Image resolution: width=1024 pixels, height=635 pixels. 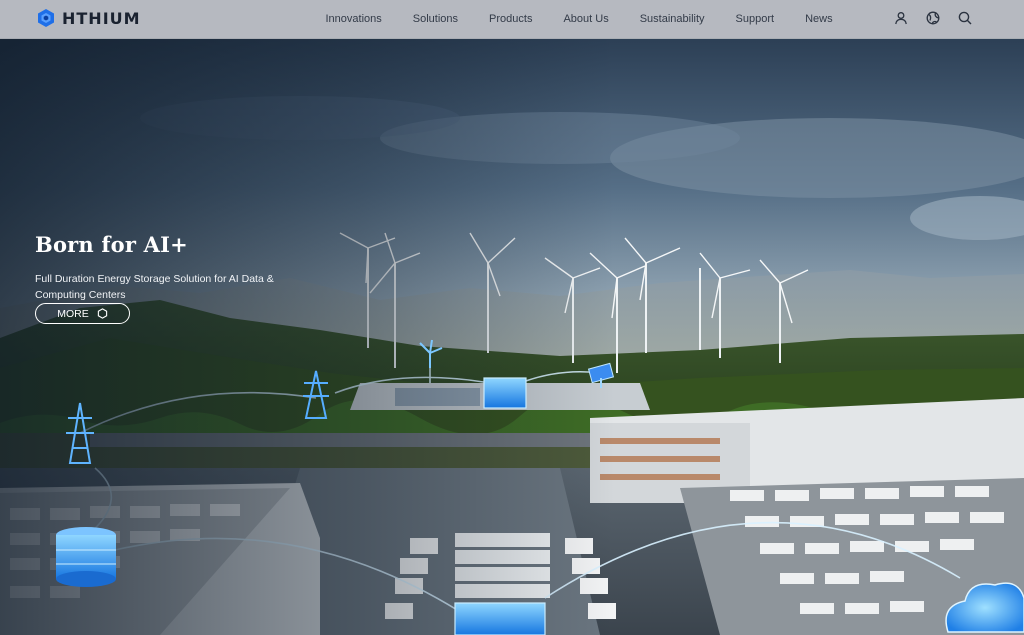 I want to click on battery-stack-icon, so click(x=86, y=557).